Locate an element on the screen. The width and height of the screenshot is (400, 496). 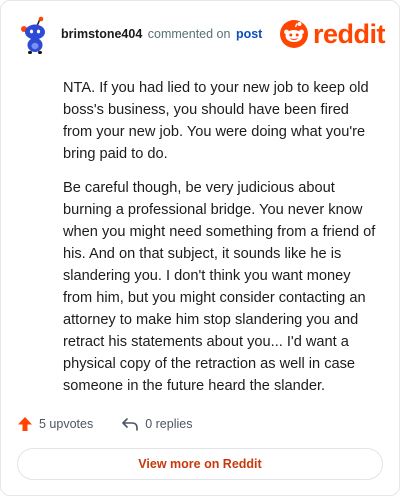
reddit-wordmark: reddit is located at coordinates (349, 34).